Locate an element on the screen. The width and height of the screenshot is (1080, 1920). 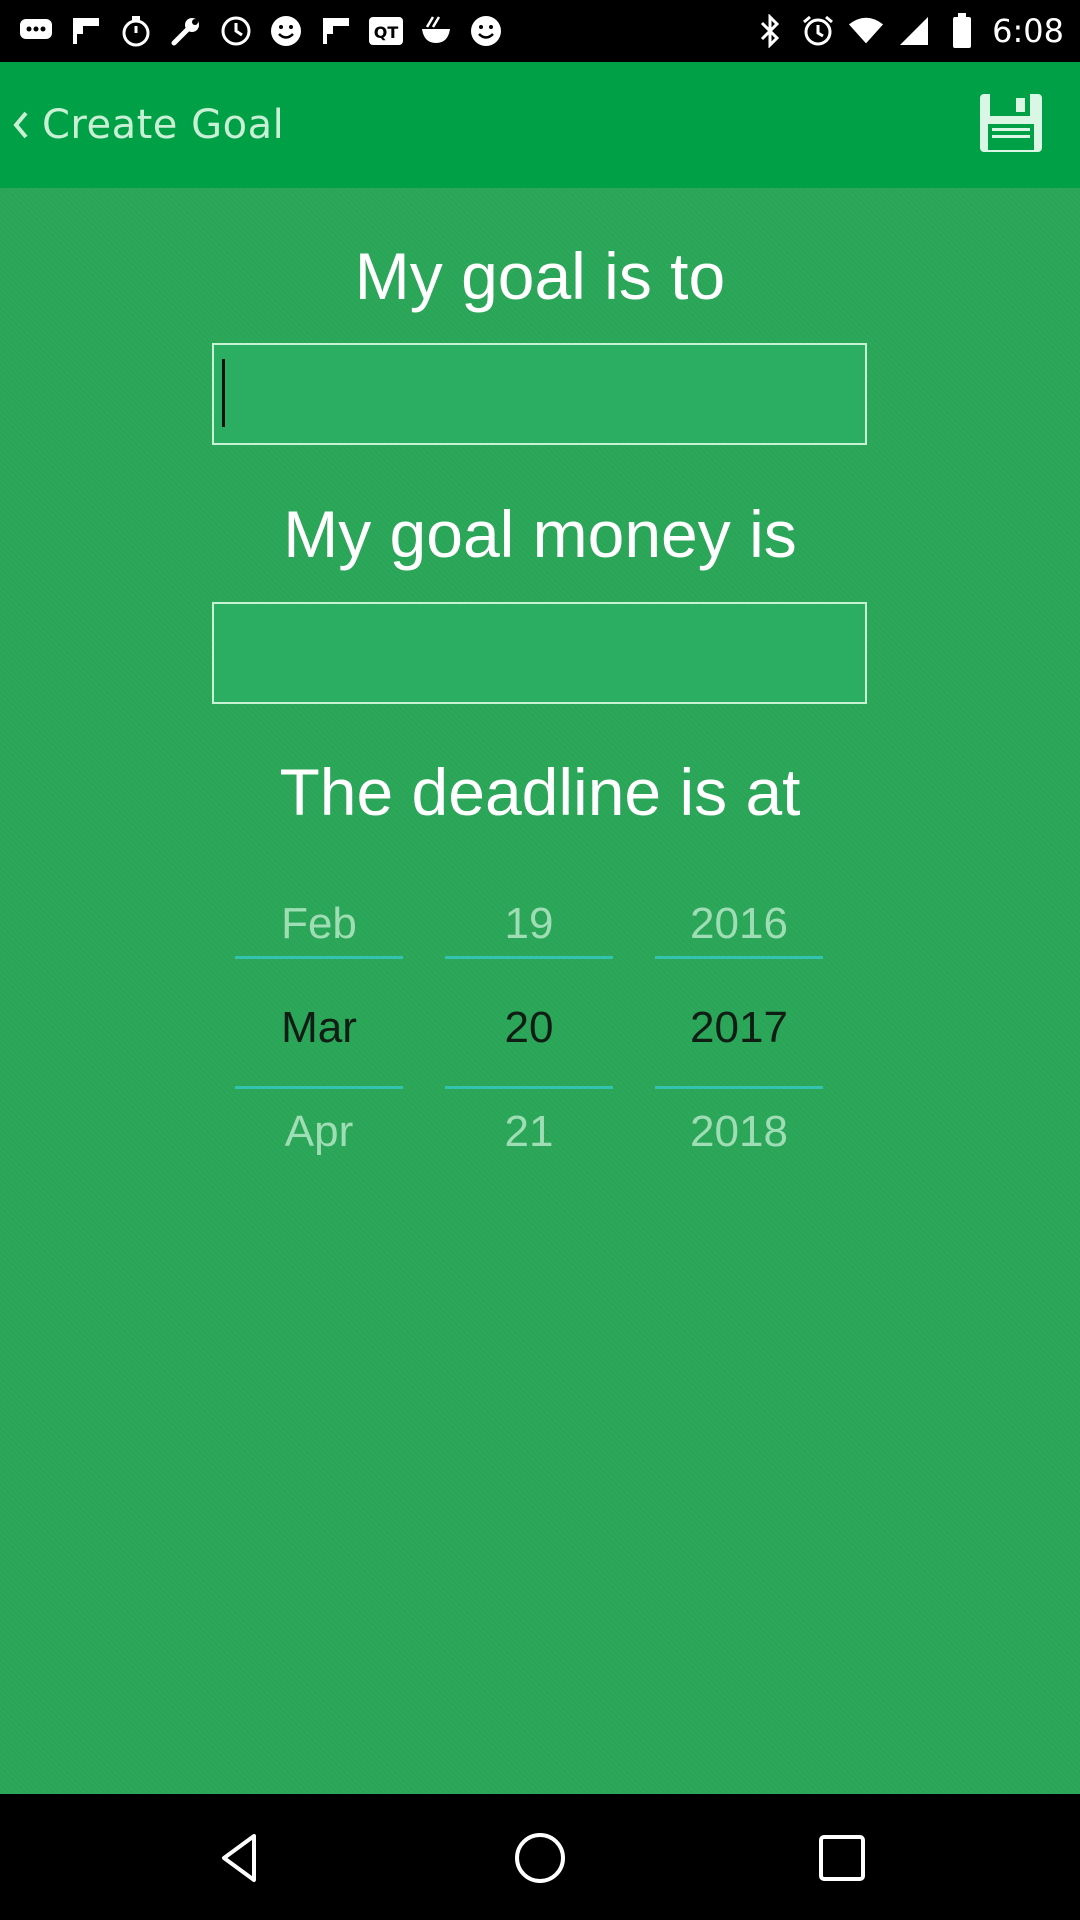
save-button is located at coordinates (1011, 123).